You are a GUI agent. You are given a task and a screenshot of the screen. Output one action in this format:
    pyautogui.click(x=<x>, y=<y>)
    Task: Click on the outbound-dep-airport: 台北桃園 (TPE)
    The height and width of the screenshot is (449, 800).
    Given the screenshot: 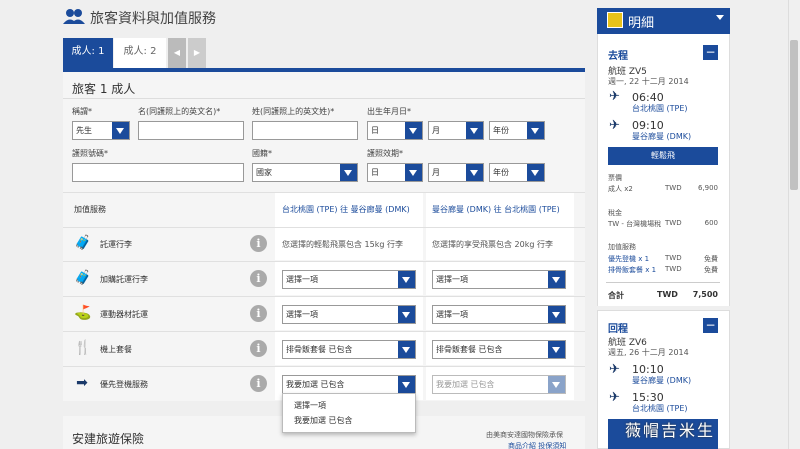 What is the action you would take?
    pyautogui.click(x=660, y=108)
    